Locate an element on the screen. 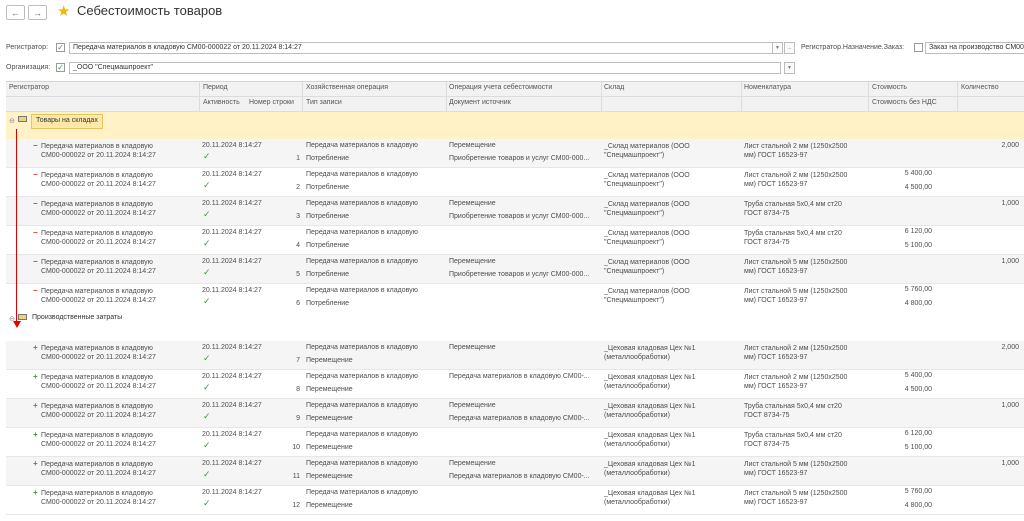 This screenshot has width=1024, height=521. col-cost-op: Операция учета себестоимости is located at coordinates (500, 87).